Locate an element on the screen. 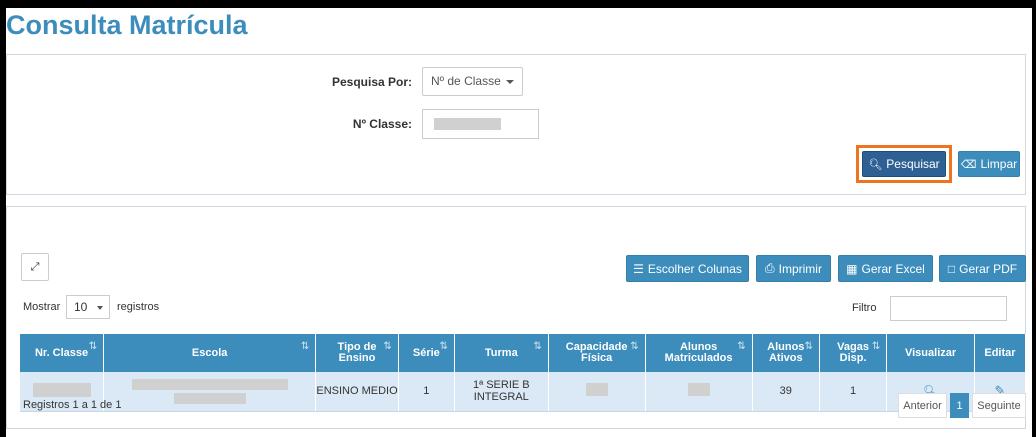  cell-serie: 1 is located at coordinates (426, 392).